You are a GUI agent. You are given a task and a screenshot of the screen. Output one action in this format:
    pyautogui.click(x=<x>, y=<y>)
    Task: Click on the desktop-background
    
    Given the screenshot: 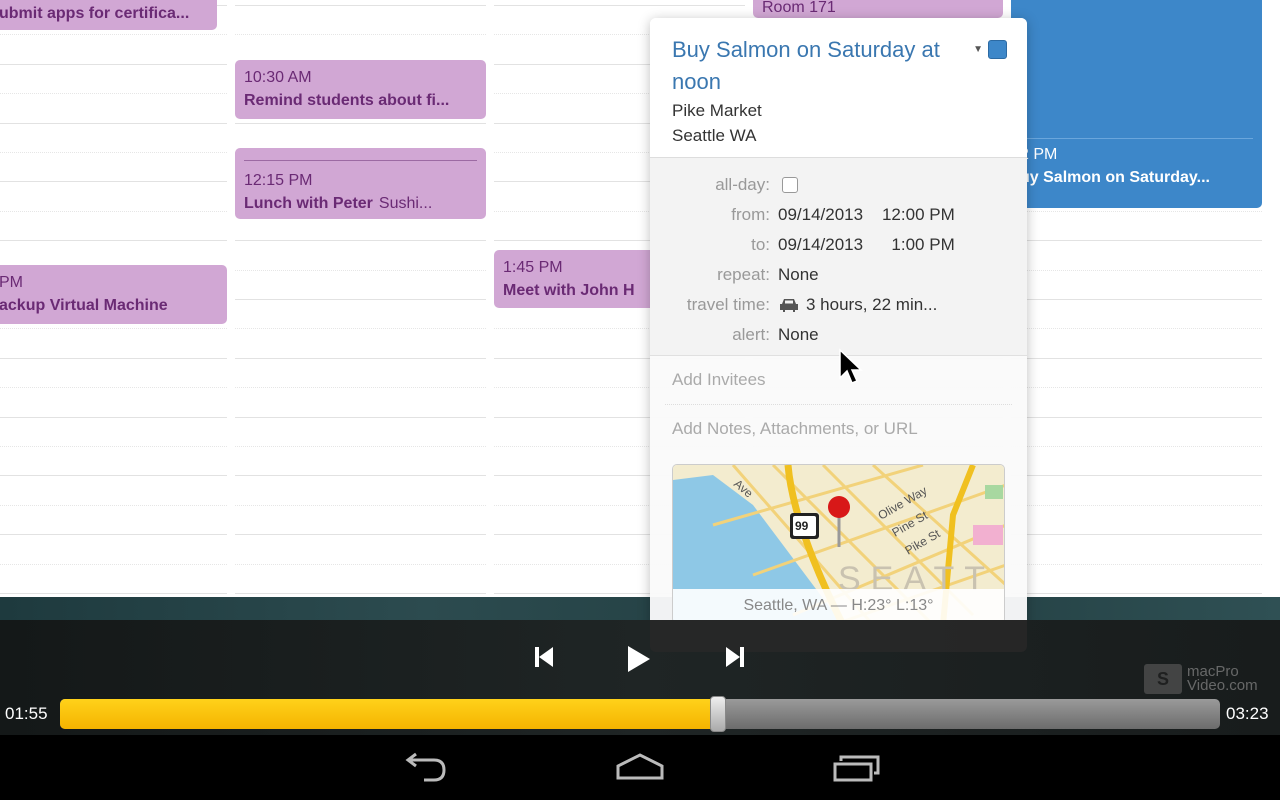 What is the action you would take?
    pyautogui.click(x=640, y=608)
    